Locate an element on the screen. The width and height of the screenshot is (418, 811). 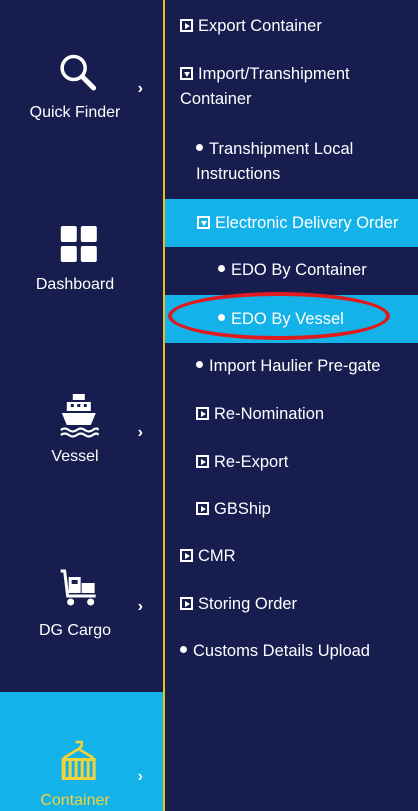
sidebar-item-vessel: › Vessel is located at coordinates (81, 431).